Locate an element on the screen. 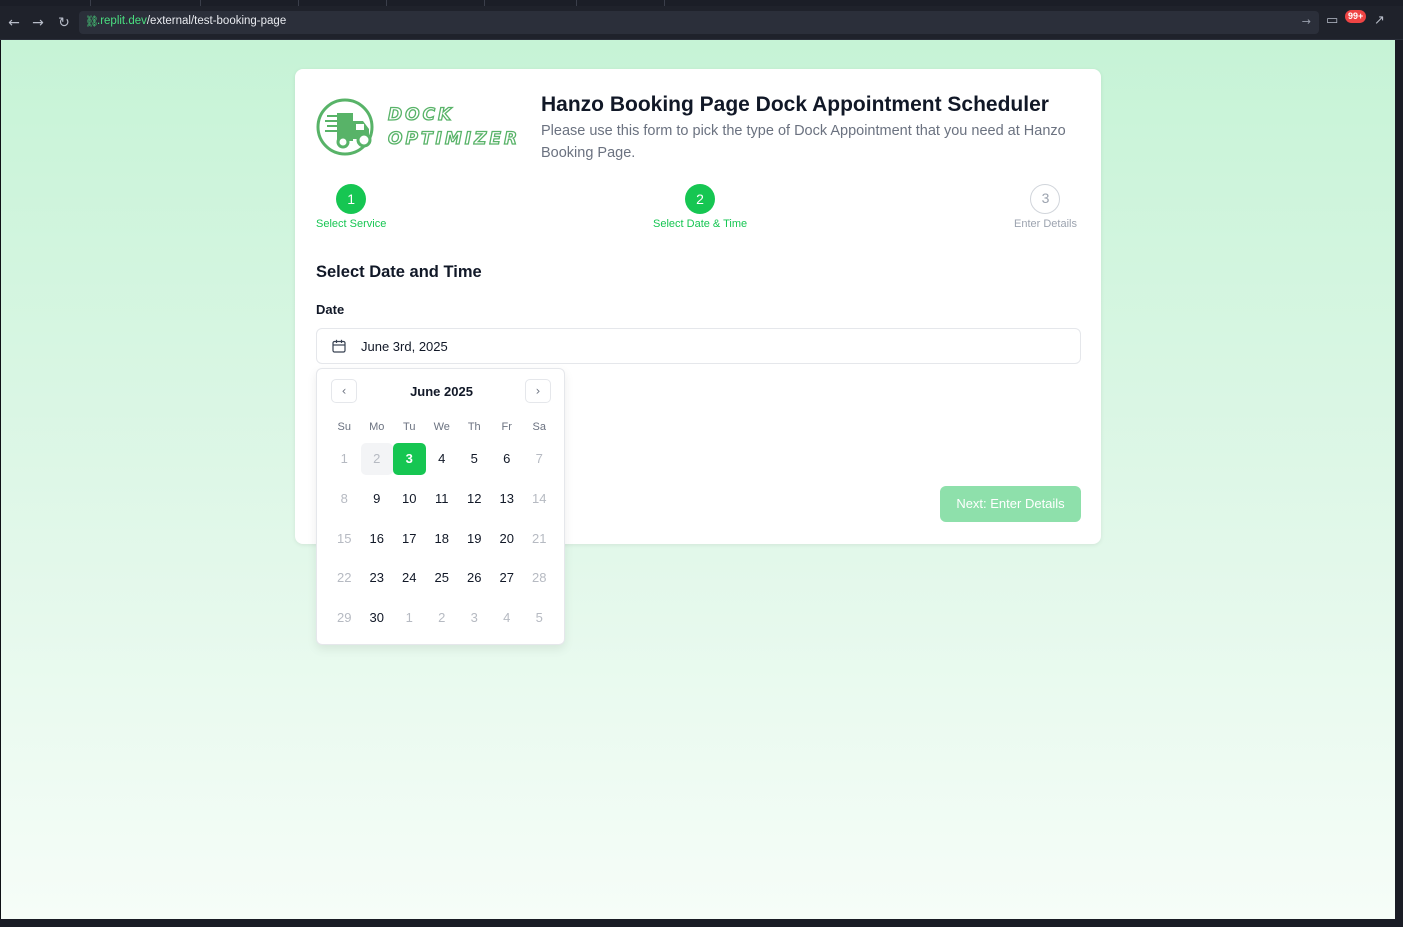 This screenshot has width=1403, height=927. calendar-day: 17 is located at coordinates (409, 539).